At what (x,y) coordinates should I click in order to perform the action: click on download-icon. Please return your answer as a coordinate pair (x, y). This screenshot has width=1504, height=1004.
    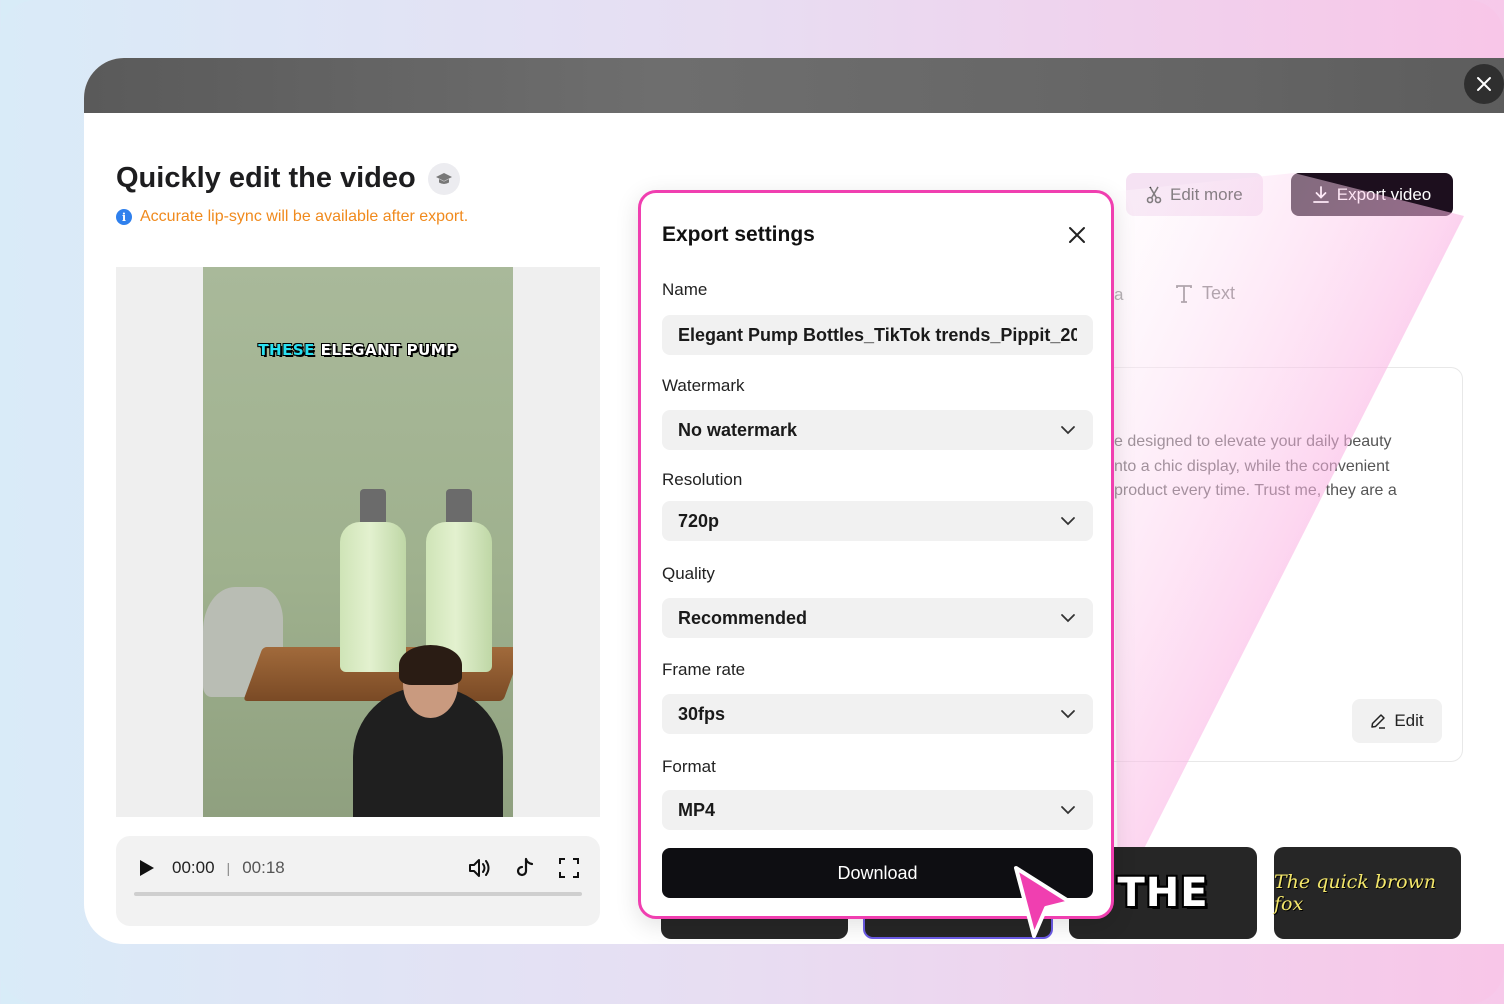
    Looking at the image, I should click on (1320, 194).